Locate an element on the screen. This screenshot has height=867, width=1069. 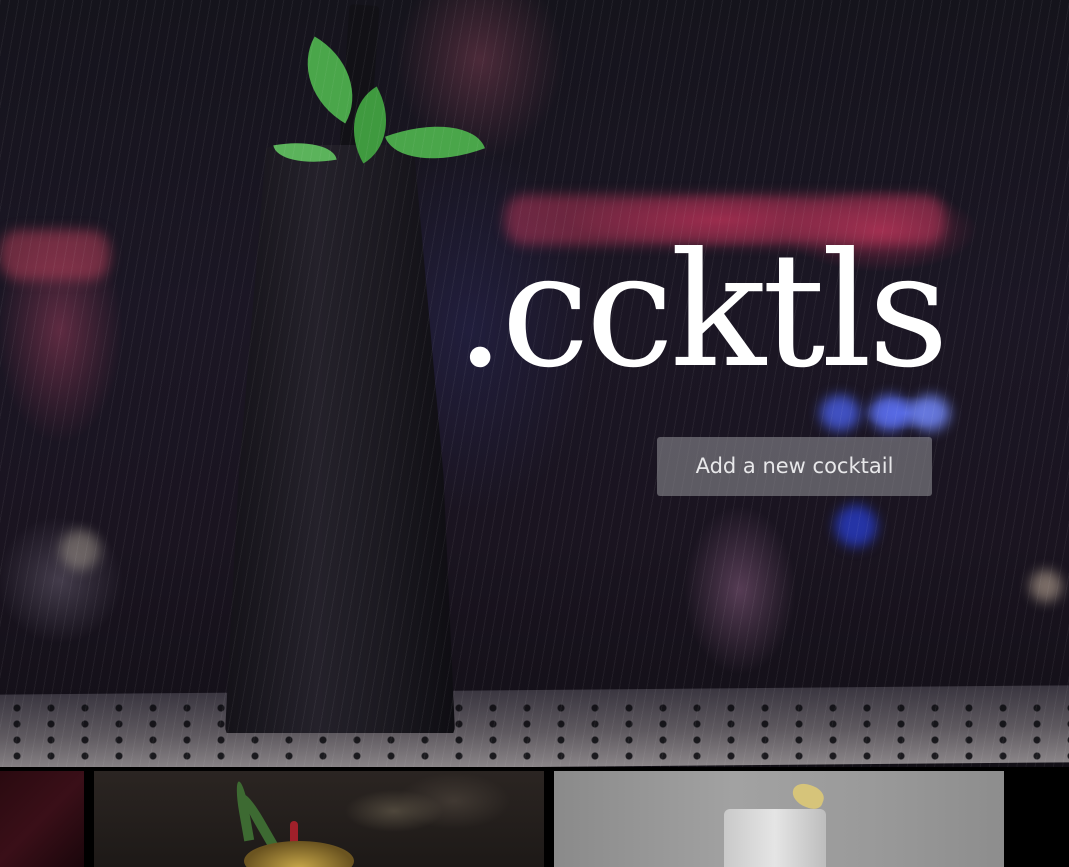
cocktail-card-list is located at coordinates (534, 819).